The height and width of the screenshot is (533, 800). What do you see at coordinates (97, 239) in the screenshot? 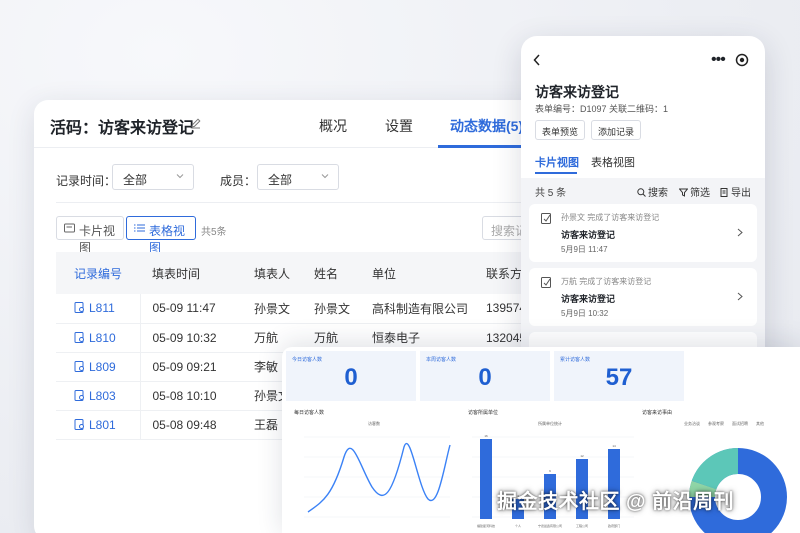
I see `card-view-label: 卡片视图` at bounding box center [97, 239].